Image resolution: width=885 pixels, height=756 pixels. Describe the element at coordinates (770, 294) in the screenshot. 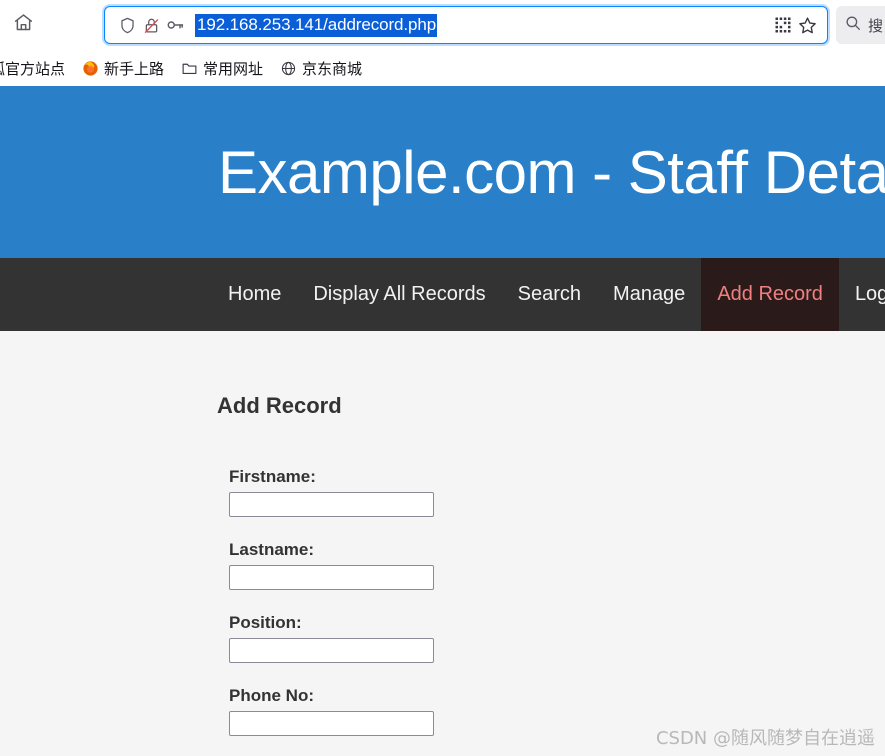

I see `nav-item-add-record: Add Record` at that location.